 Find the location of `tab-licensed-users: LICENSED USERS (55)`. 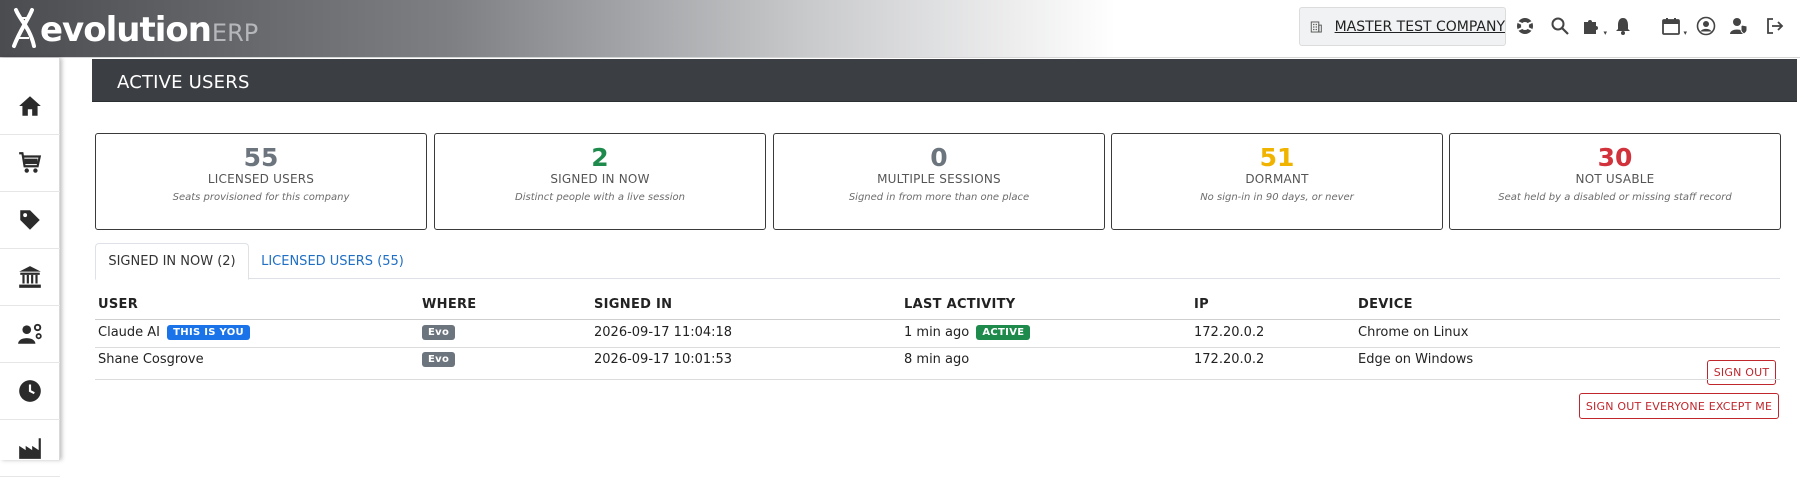

tab-licensed-users: LICENSED USERS (55) is located at coordinates (332, 261).